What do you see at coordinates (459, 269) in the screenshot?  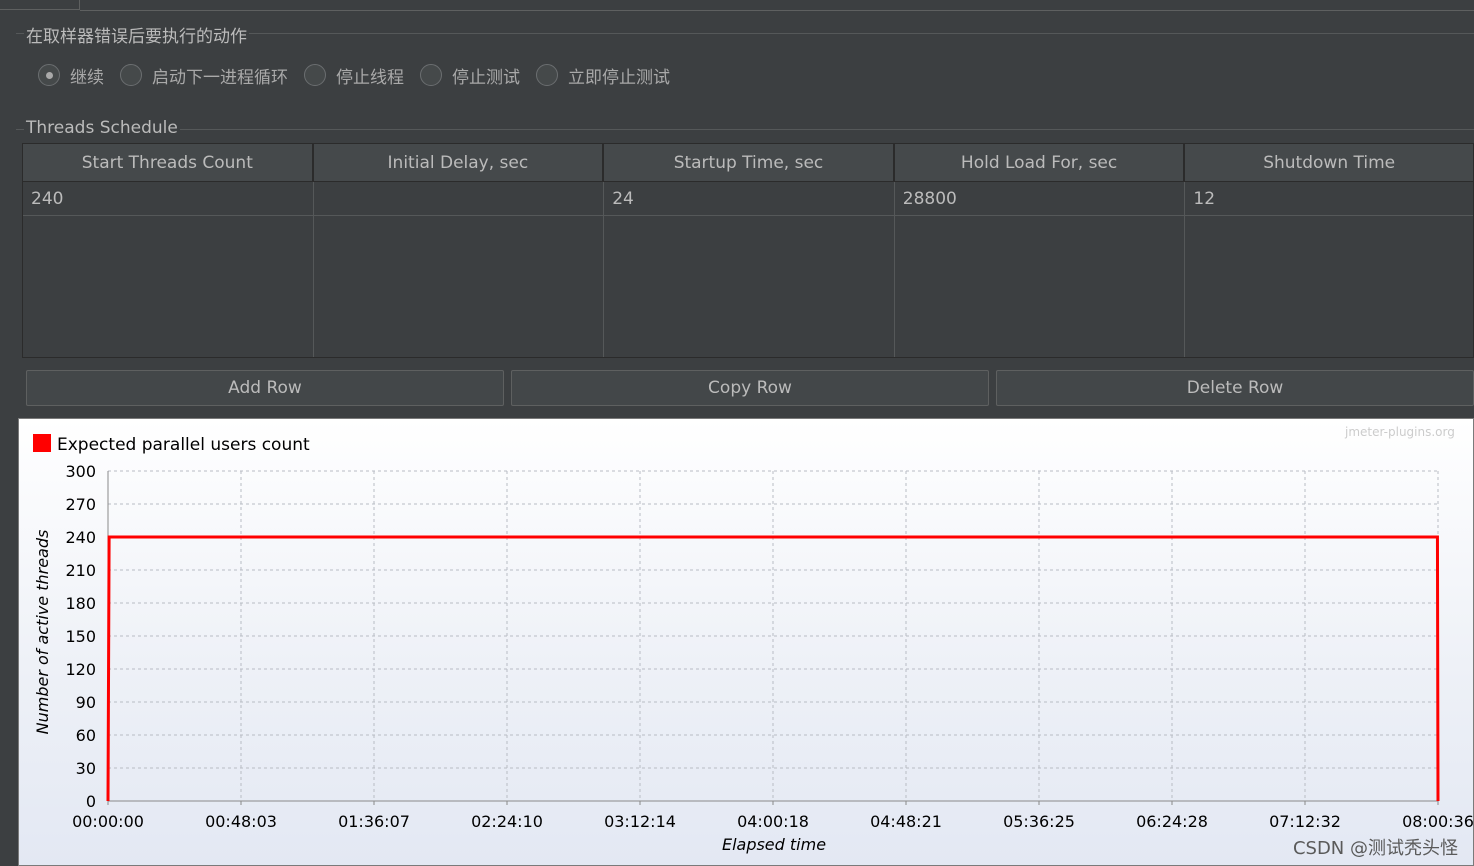 I see `table-column` at bounding box center [459, 269].